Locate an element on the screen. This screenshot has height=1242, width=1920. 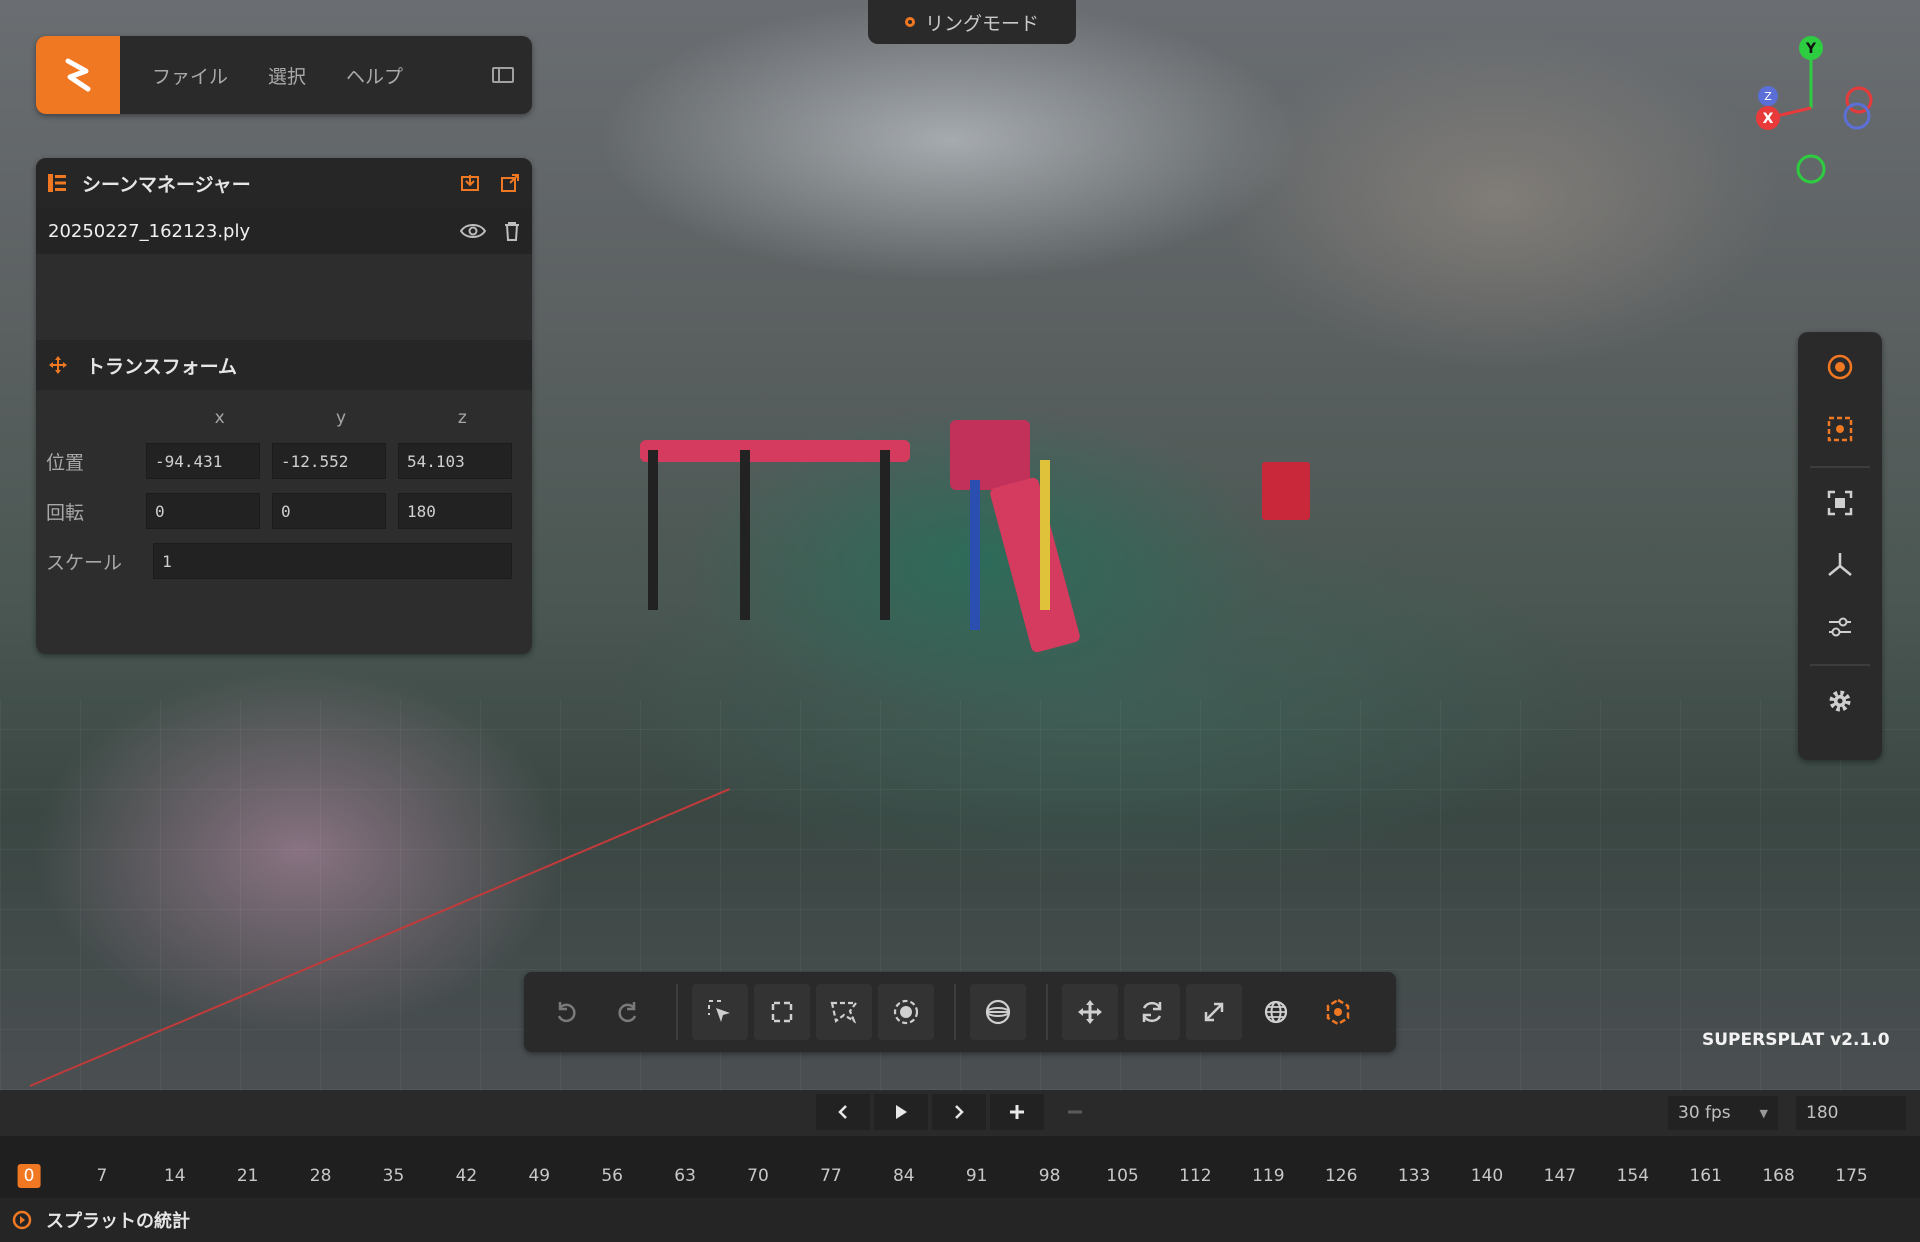
ring-mode-icon is located at coordinates (909, 22).